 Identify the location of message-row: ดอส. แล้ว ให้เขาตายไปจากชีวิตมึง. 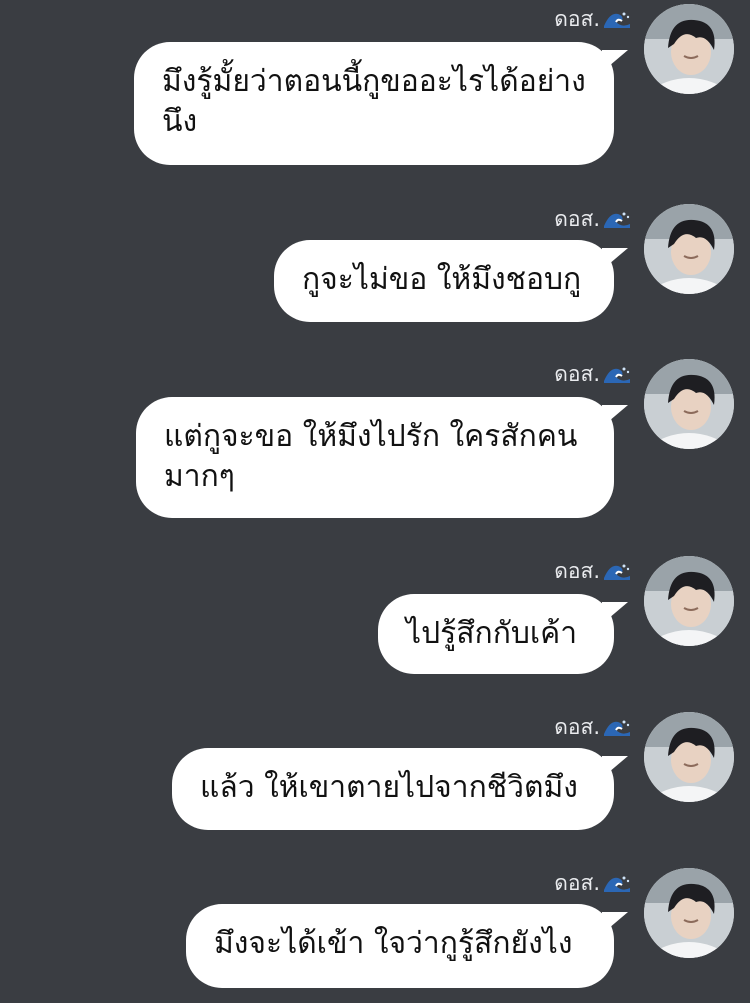
(375, 770).